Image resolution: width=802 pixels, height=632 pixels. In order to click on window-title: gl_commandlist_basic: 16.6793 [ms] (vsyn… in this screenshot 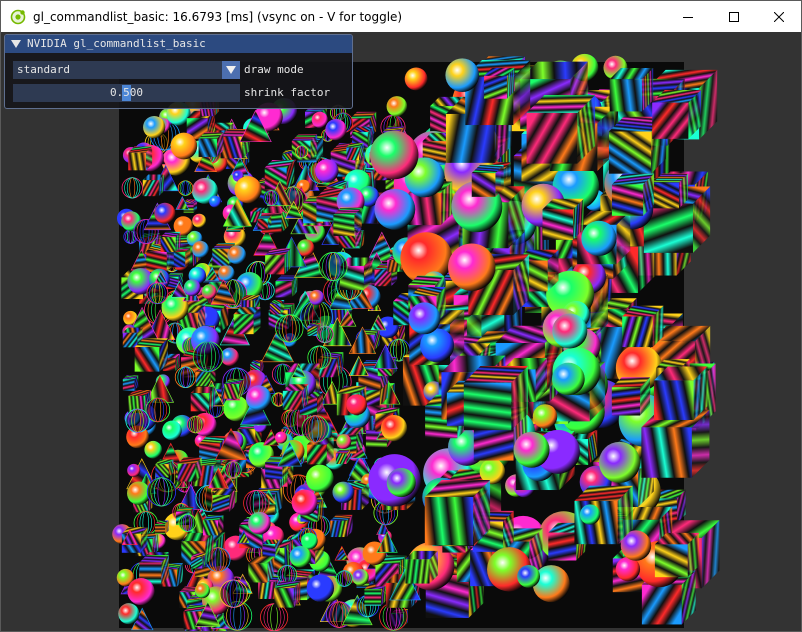, I will do `click(218, 16)`.